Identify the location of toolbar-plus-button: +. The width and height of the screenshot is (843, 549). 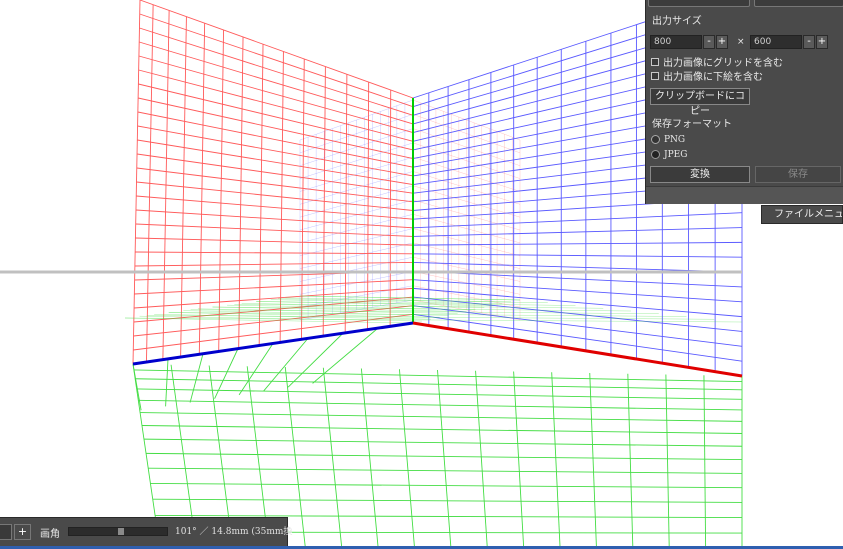
(22, 532).